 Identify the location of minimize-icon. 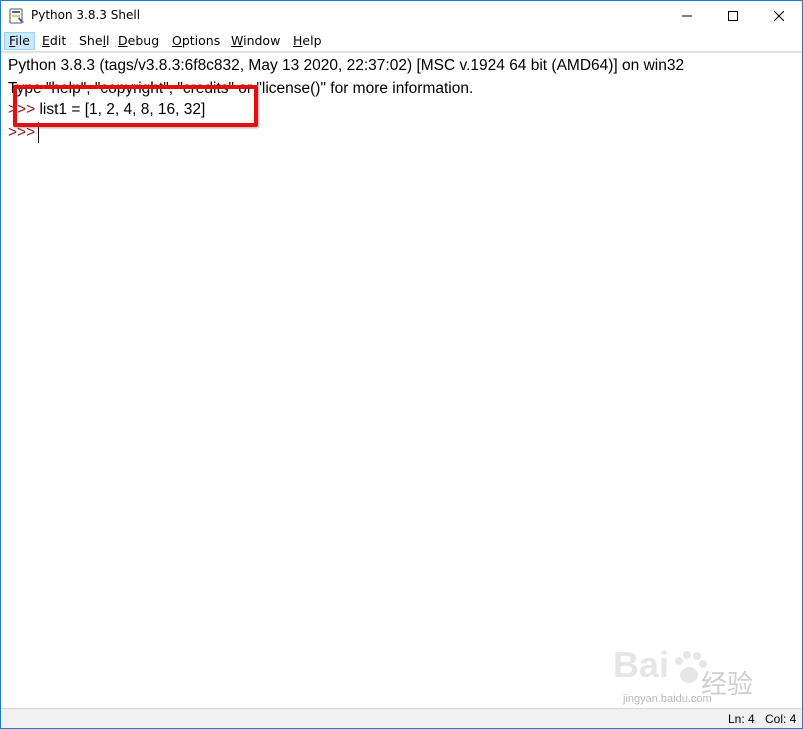
(687, 16).